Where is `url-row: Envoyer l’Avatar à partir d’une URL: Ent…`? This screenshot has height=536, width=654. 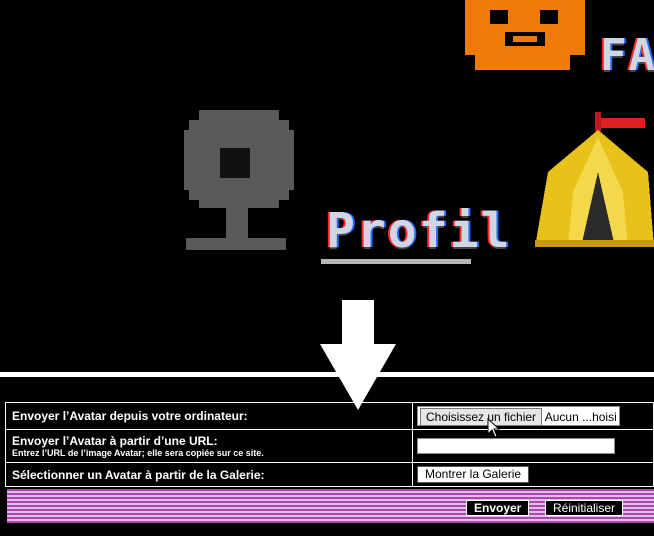
url-row: Envoyer l’Avatar à partir d’une URL: Ent… is located at coordinates (329, 446).